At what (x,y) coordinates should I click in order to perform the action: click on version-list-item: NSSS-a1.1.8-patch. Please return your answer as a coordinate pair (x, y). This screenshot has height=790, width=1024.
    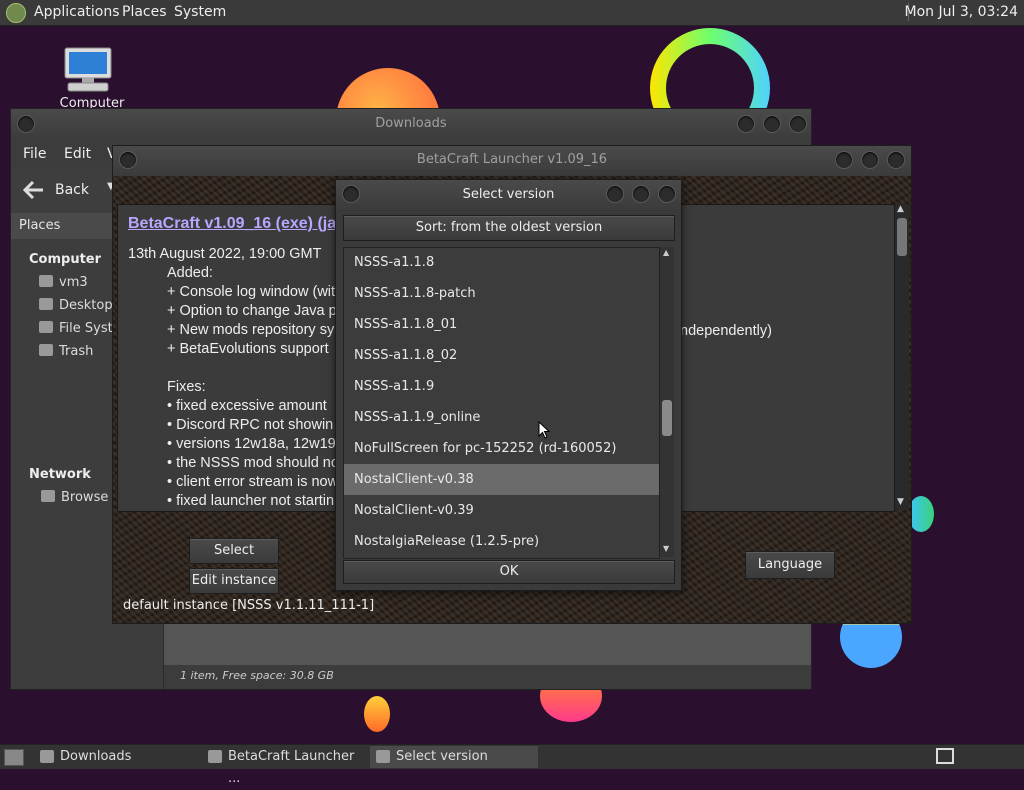
    Looking at the image, I should click on (501, 293).